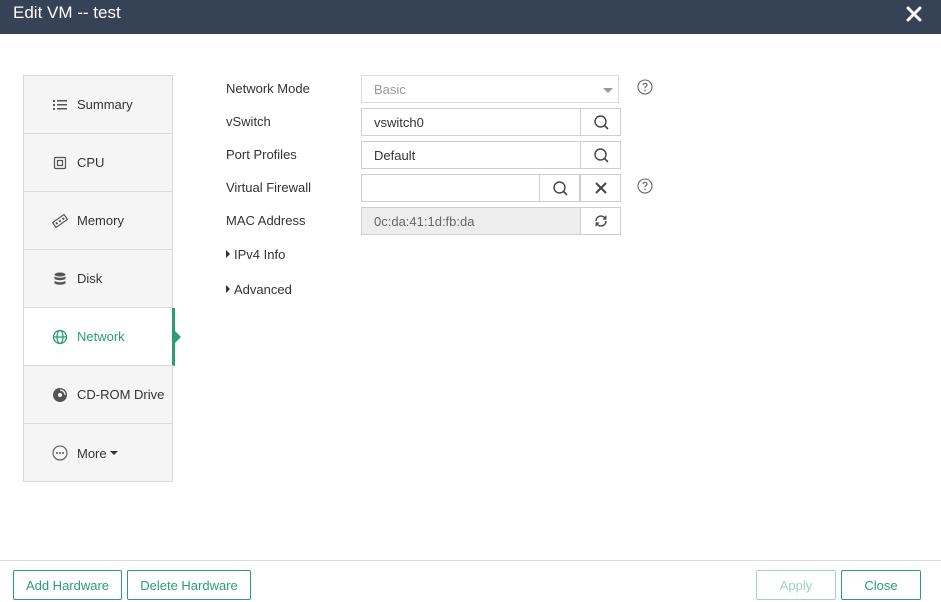  What do you see at coordinates (92, 453) in the screenshot?
I see `sidebar-item-label: More` at bounding box center [92, 453].